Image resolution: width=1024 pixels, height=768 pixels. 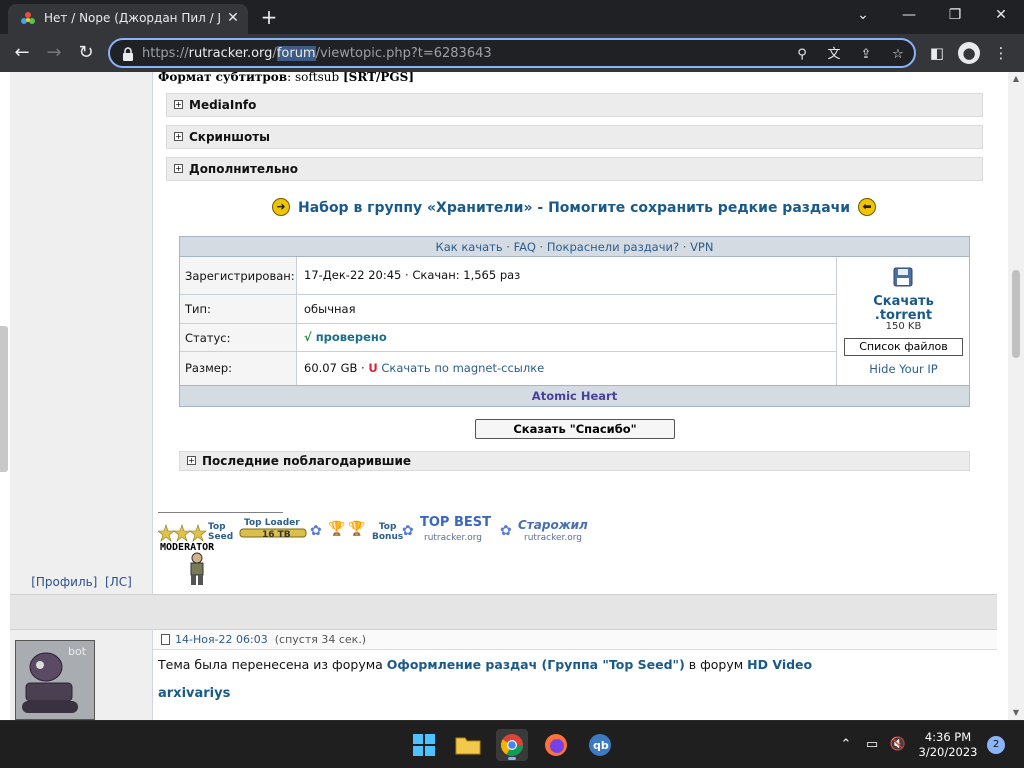 I want to click on windows-logo-icon, so click(x=424, y=745).